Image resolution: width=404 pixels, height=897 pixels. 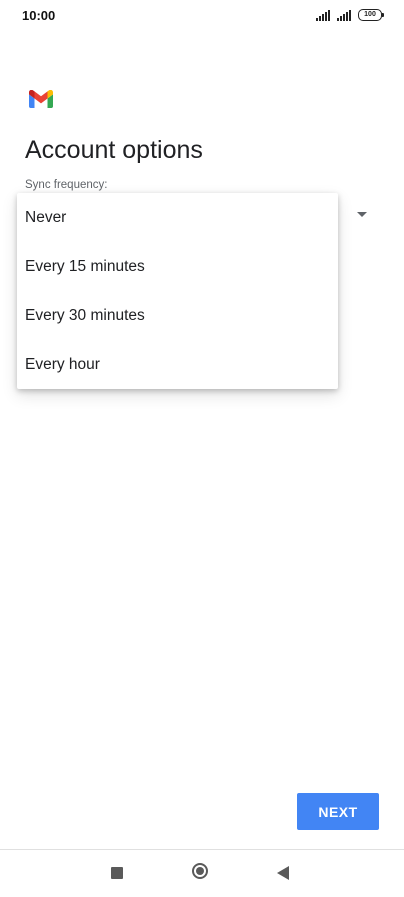 I want to click on back-icon, so click(x=283, y=873).